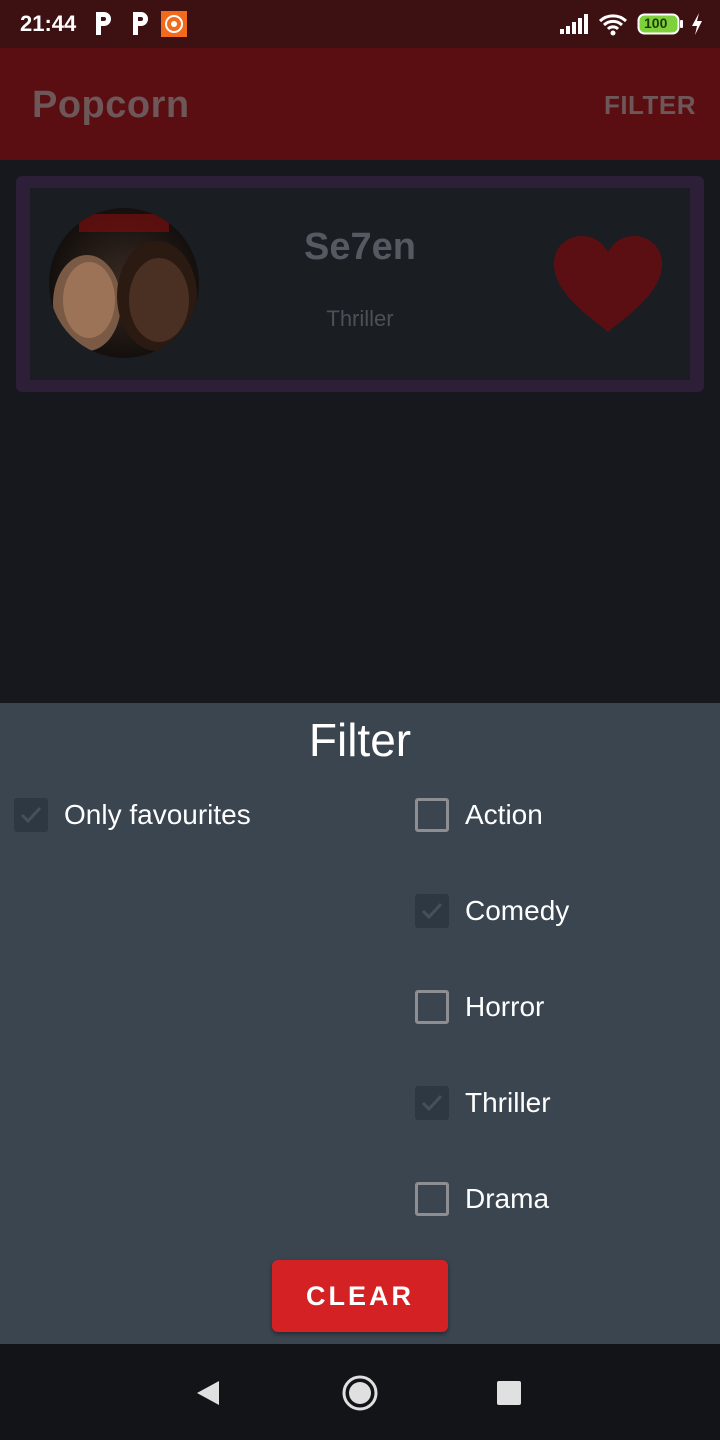  Describe the element at coordinates (360, 740) in the screenshot. I see `filter-sheet-title: Filter` at that location.